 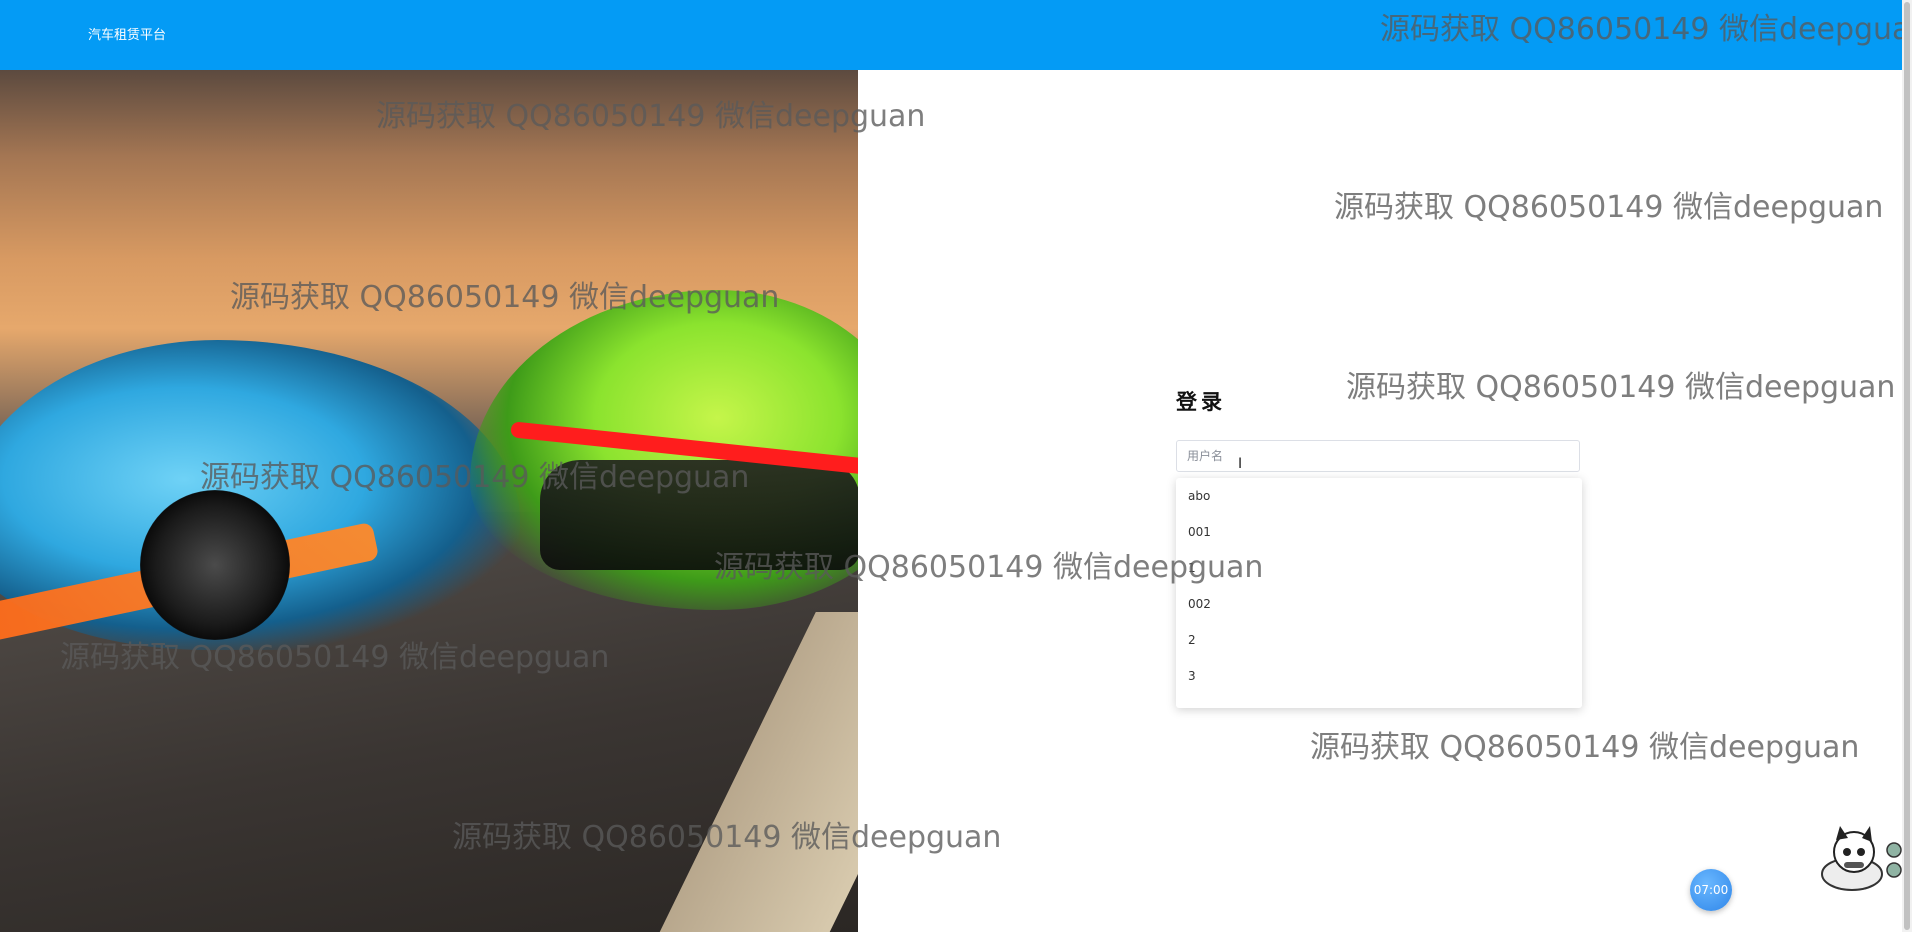 I want to click on mascot-icon, so click(x=1857, y=857).